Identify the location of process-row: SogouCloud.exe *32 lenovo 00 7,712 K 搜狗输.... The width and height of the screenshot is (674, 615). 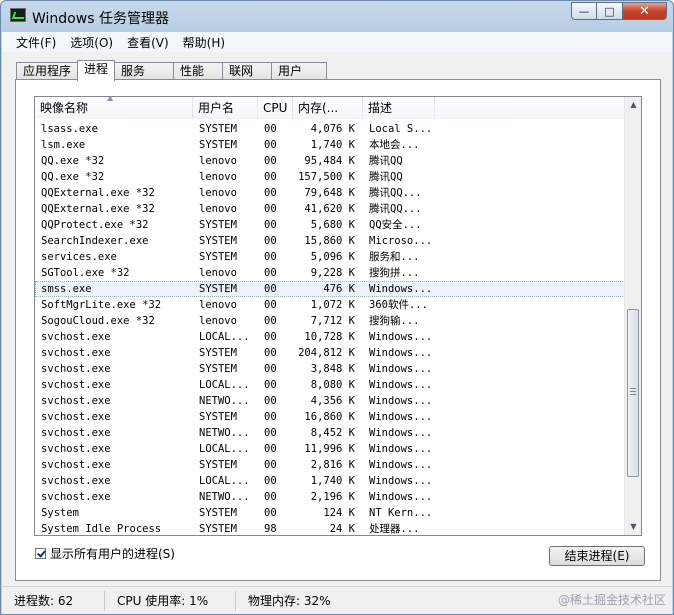
(330, 321).